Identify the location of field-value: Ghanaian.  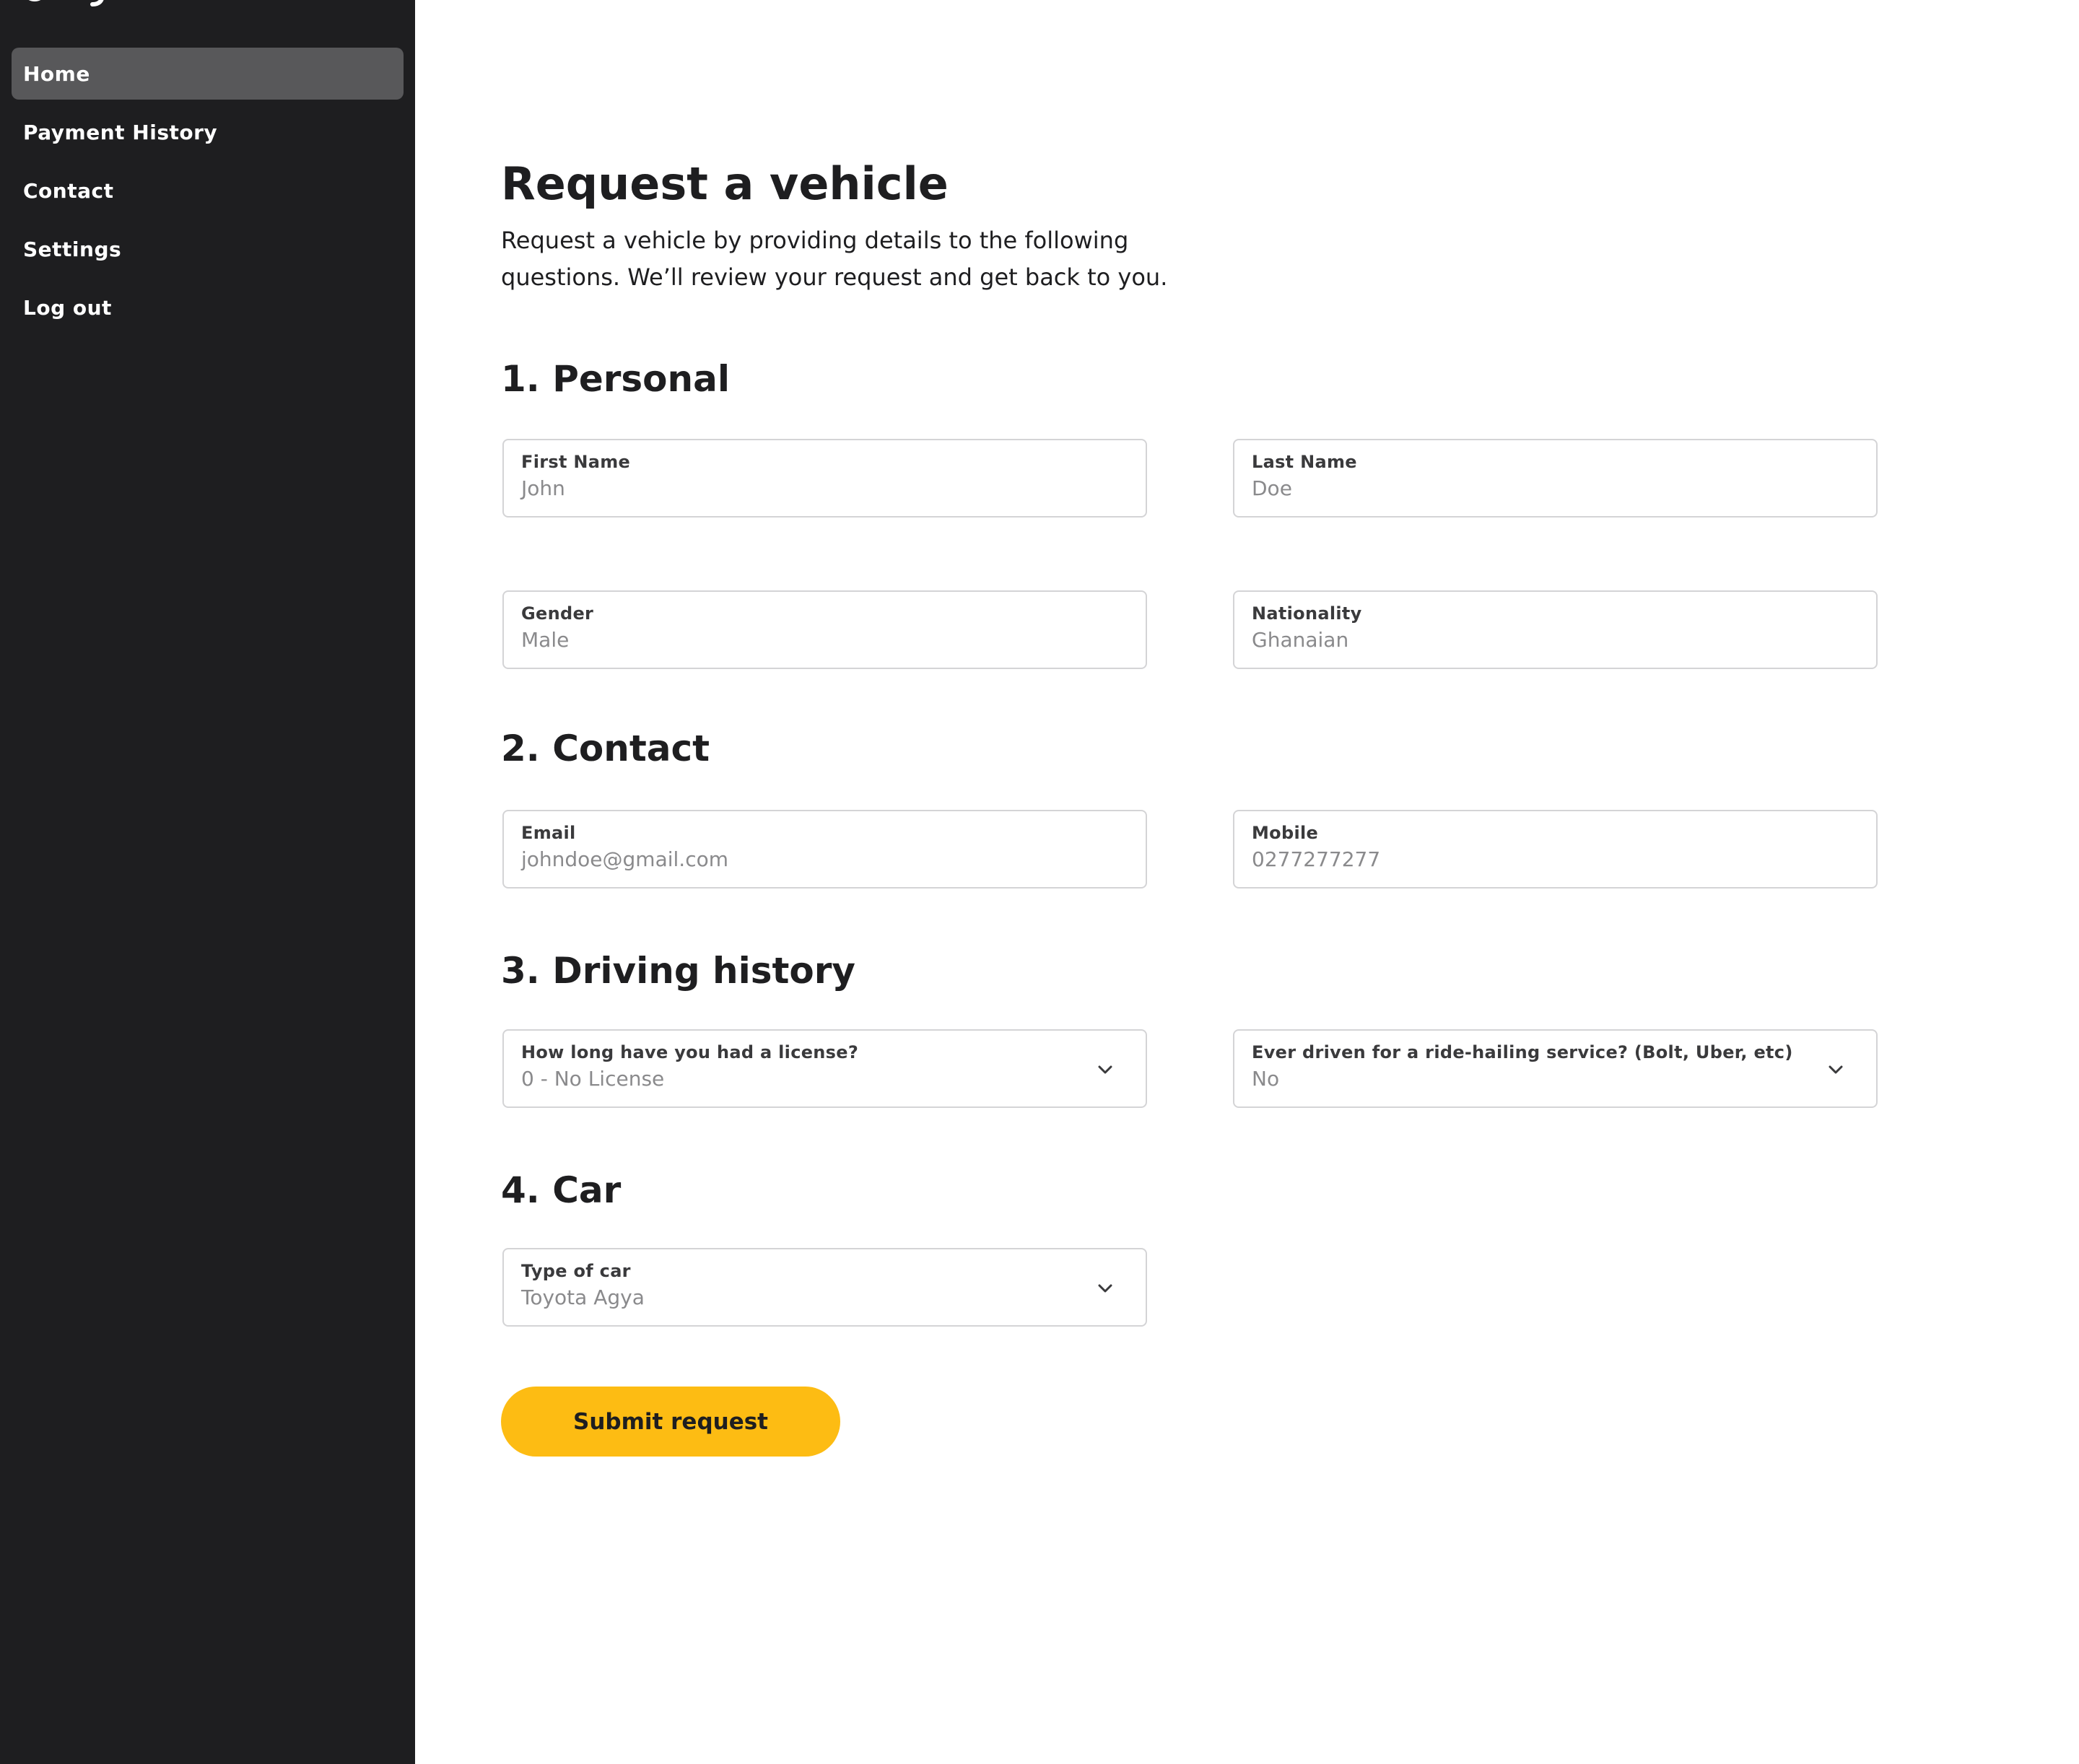
(1300, 640).